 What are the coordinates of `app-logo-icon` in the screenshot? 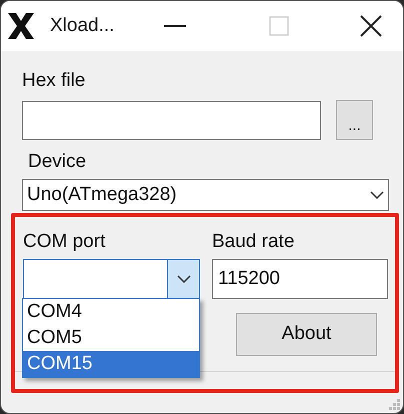 It's located at (21, 26).